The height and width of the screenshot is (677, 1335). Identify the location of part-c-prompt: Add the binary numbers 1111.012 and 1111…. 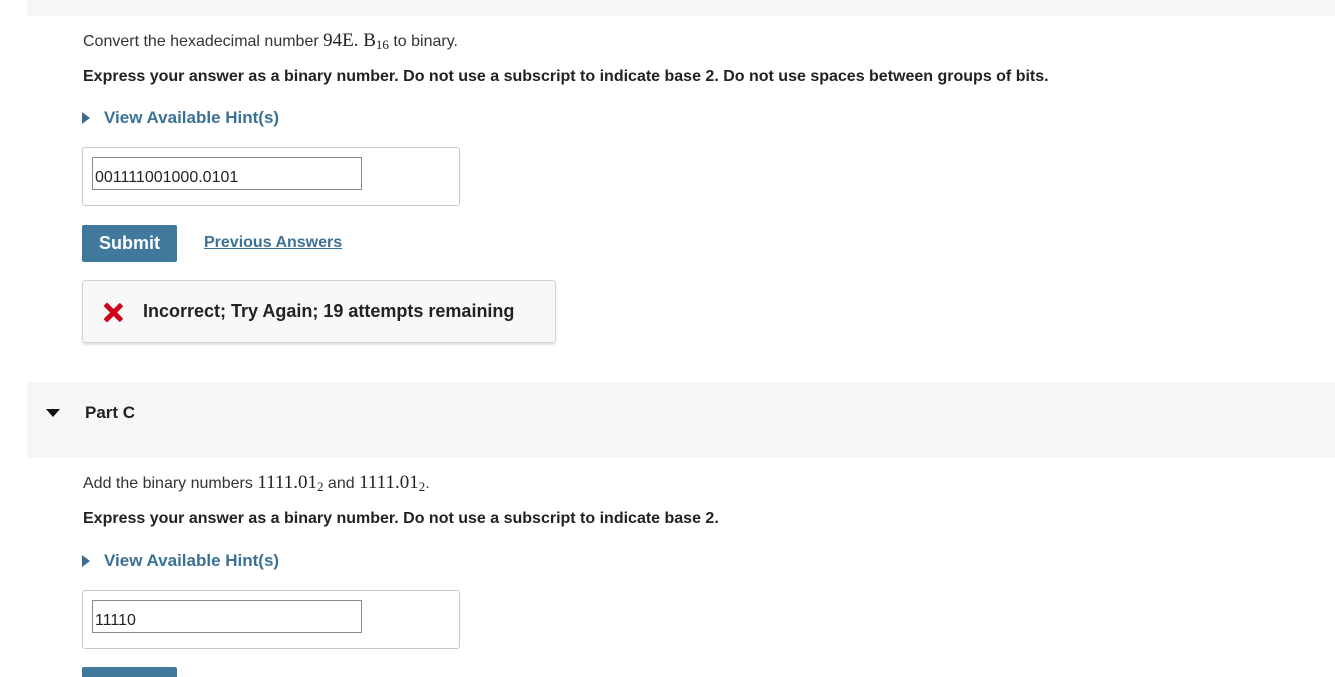
(256, 483).